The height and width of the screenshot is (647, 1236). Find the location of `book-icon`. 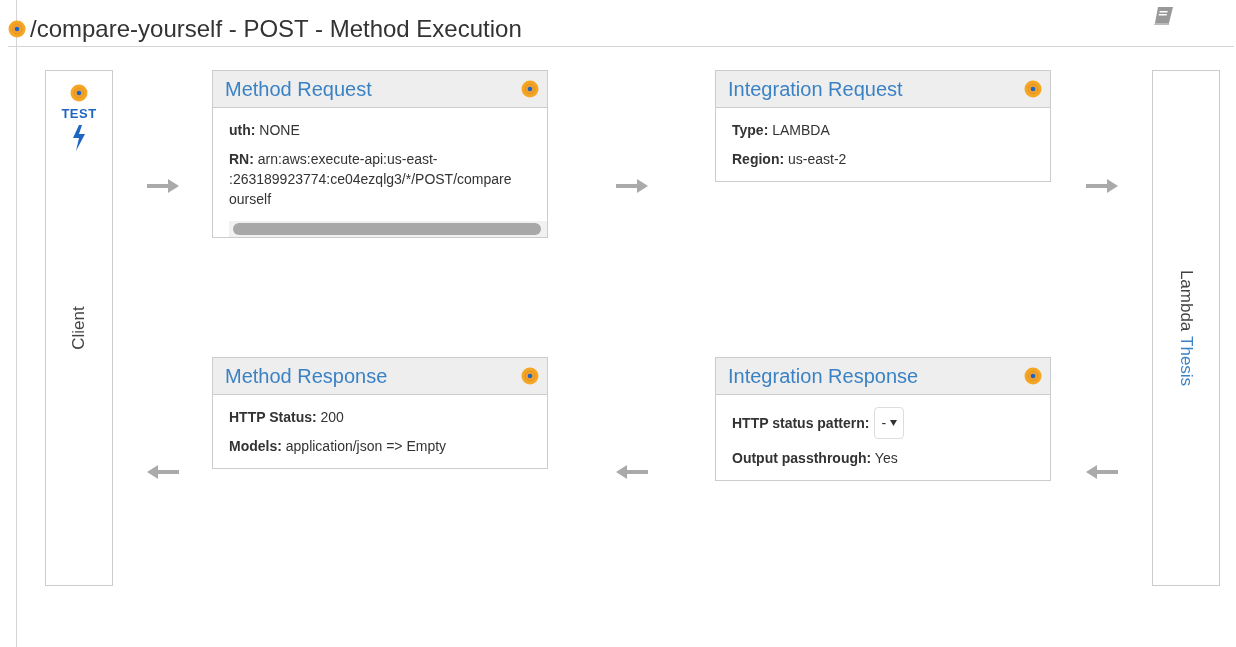

book-icon is located at coordinates (1163, 16).